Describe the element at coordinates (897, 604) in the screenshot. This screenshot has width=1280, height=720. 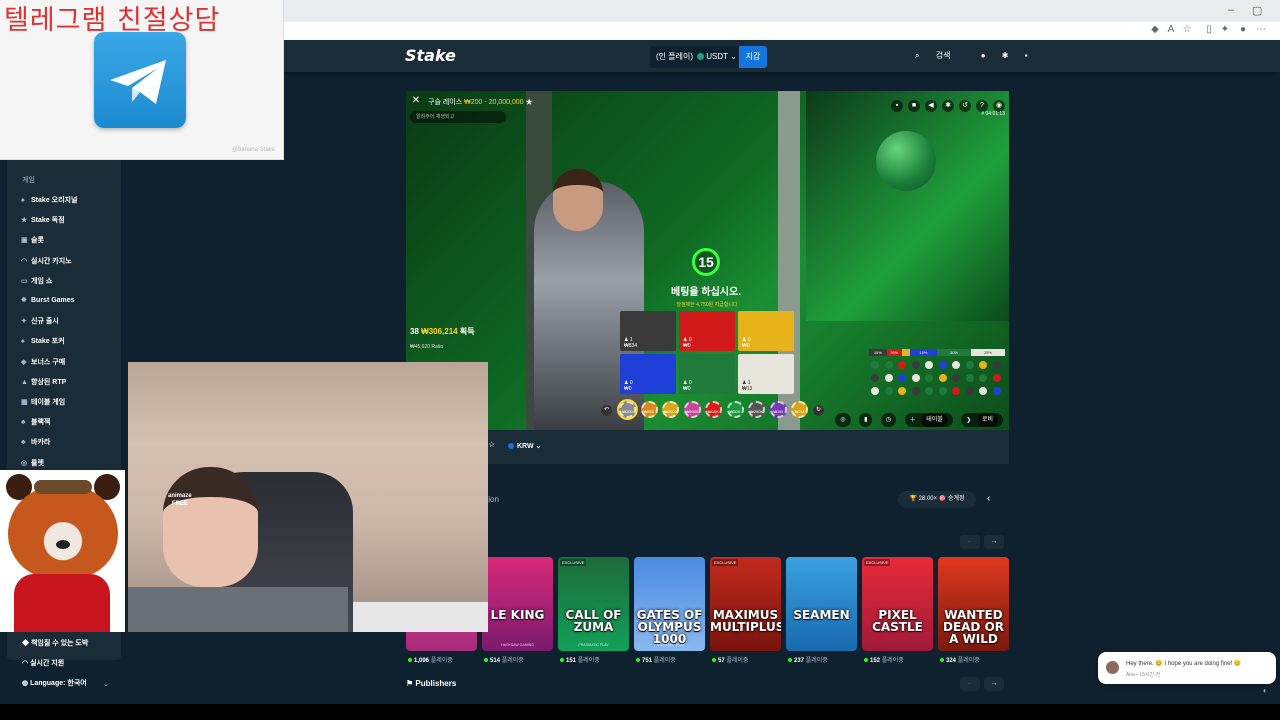
I see `game-tile: EXCLUSIVE PIXEL CASTLE` at that location.